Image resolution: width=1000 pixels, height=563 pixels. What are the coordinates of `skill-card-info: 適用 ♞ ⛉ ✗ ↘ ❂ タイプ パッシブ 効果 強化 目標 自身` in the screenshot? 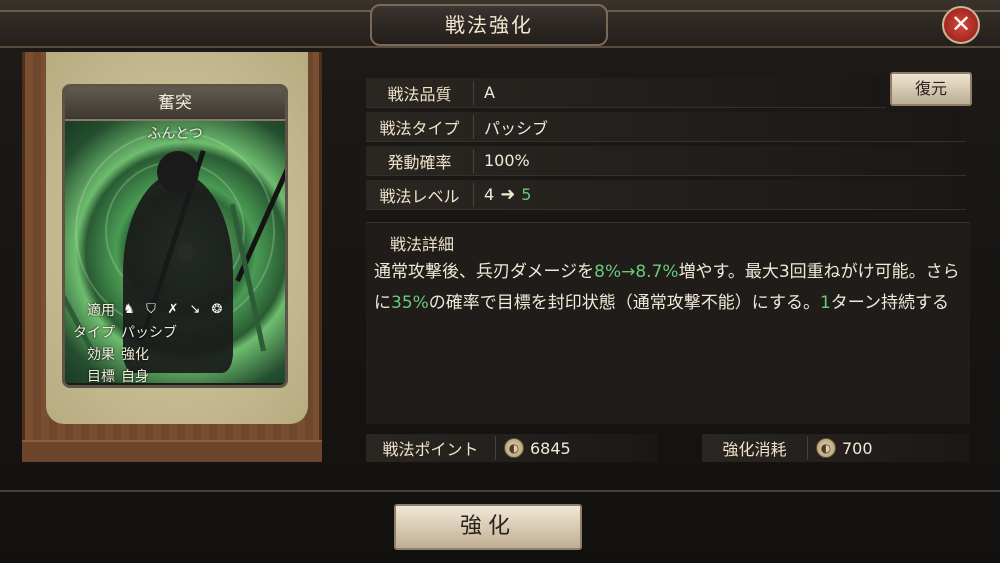 It's located at (175, 342).